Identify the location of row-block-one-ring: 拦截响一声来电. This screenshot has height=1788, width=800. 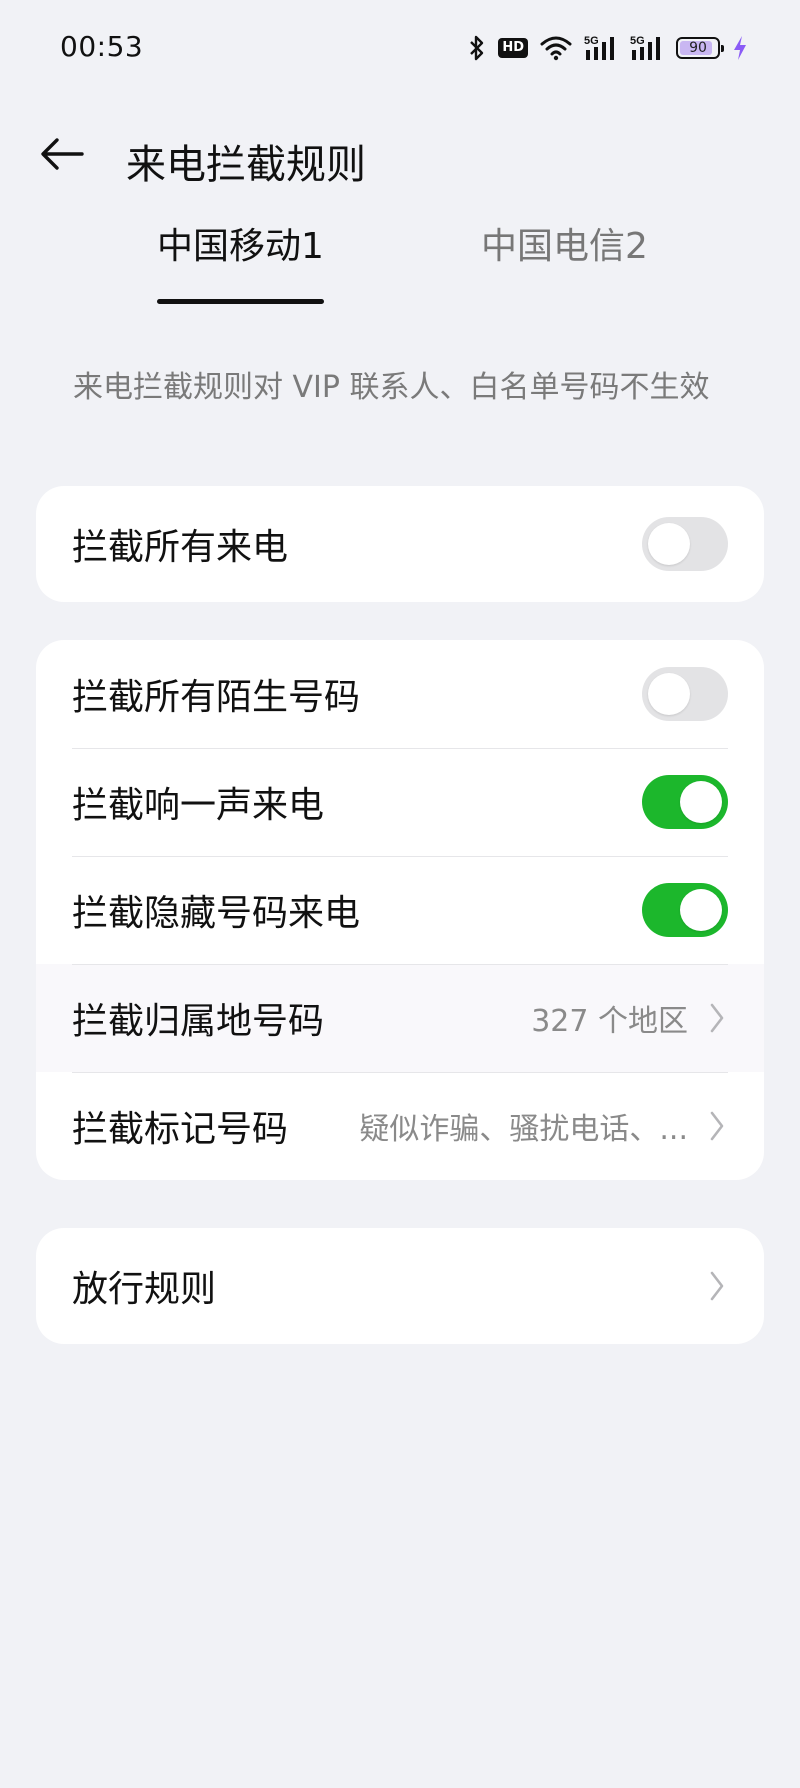
(400, 802).